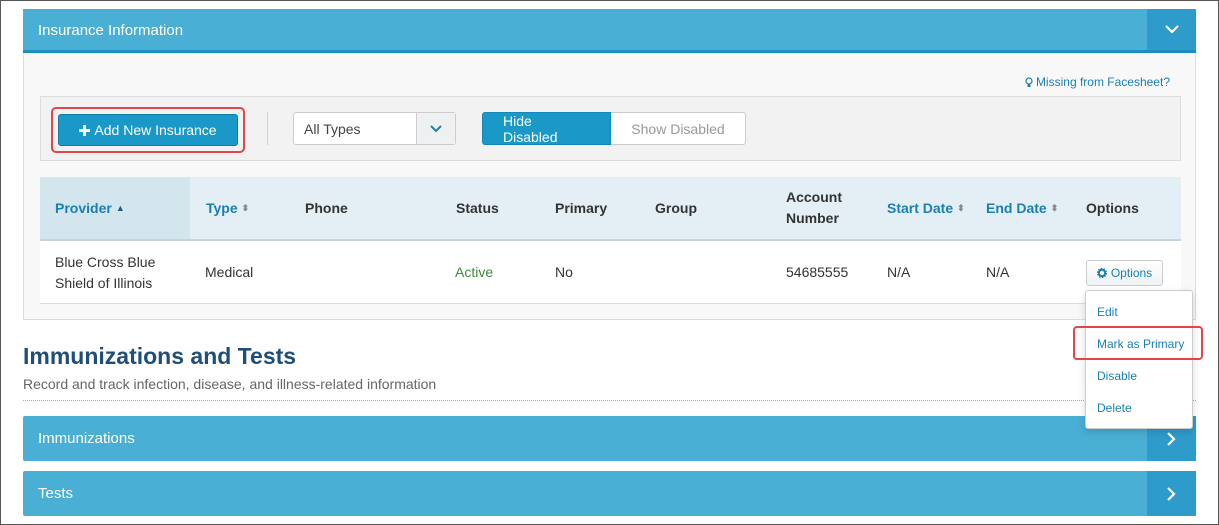 The height and width of the screenshot is (525, 1219). Describe the element at coordinates (1029, 81) in the screenshot. I see `lightbulb-icon` at that location.